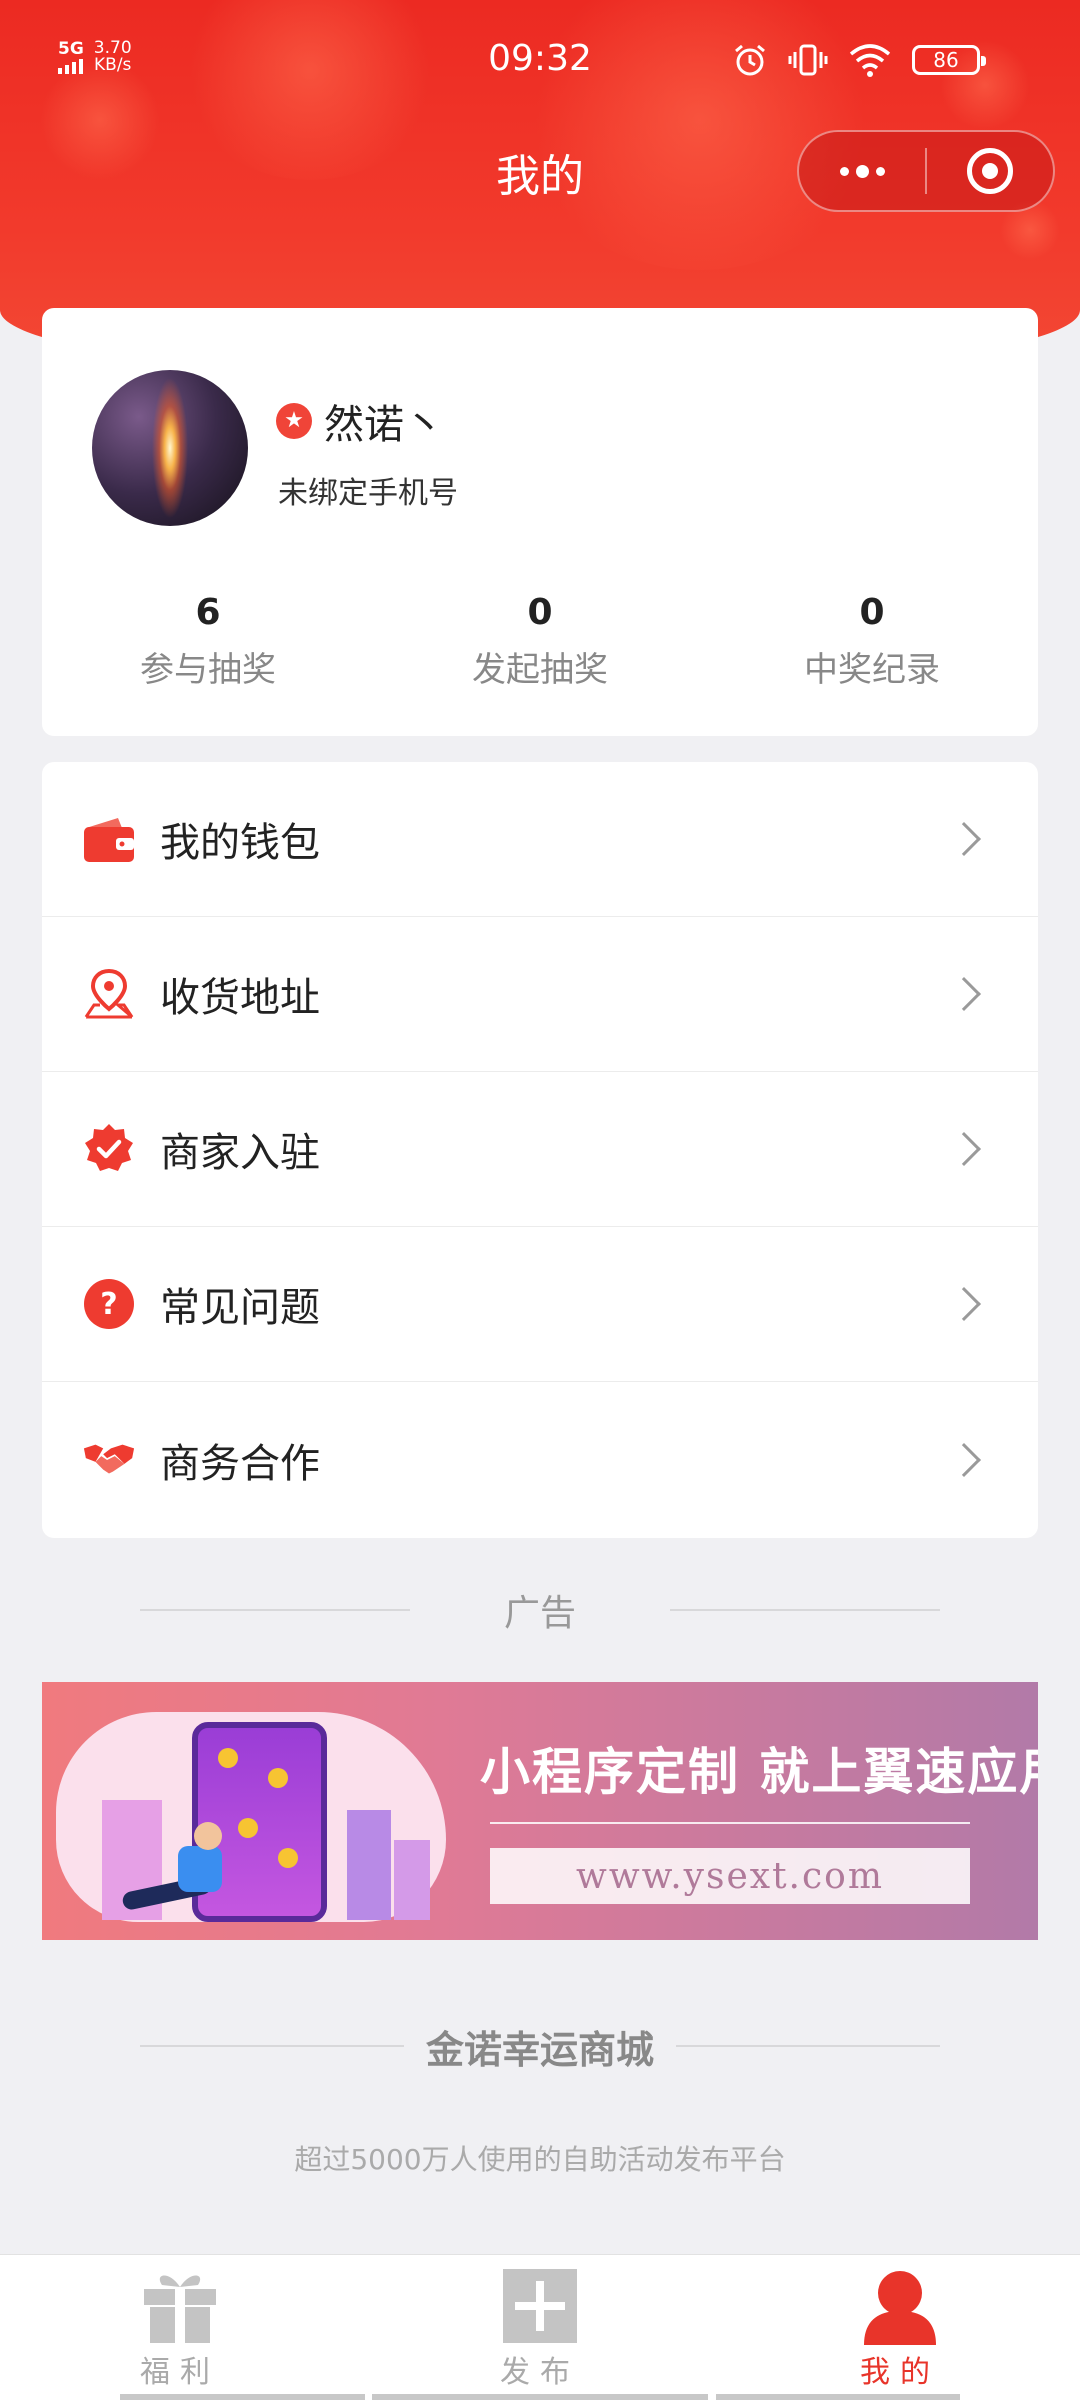 This screenshot has width=1080, height=2400. What do you see at coordinates (540, 839) in the screenshot?
I see `menu-item-wallet: 我的钱包` at bounding box center [540, 839].